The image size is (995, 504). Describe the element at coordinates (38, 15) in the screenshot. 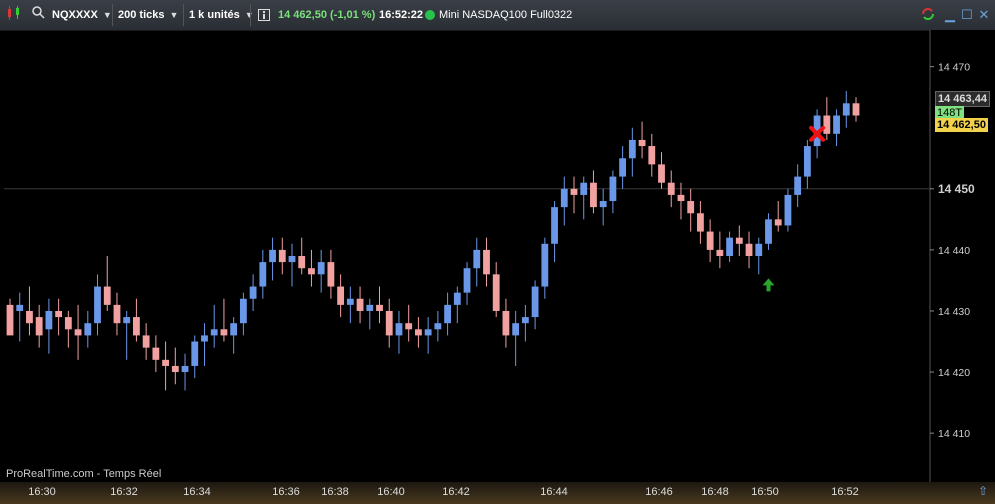

I see `search-icon` at that location.